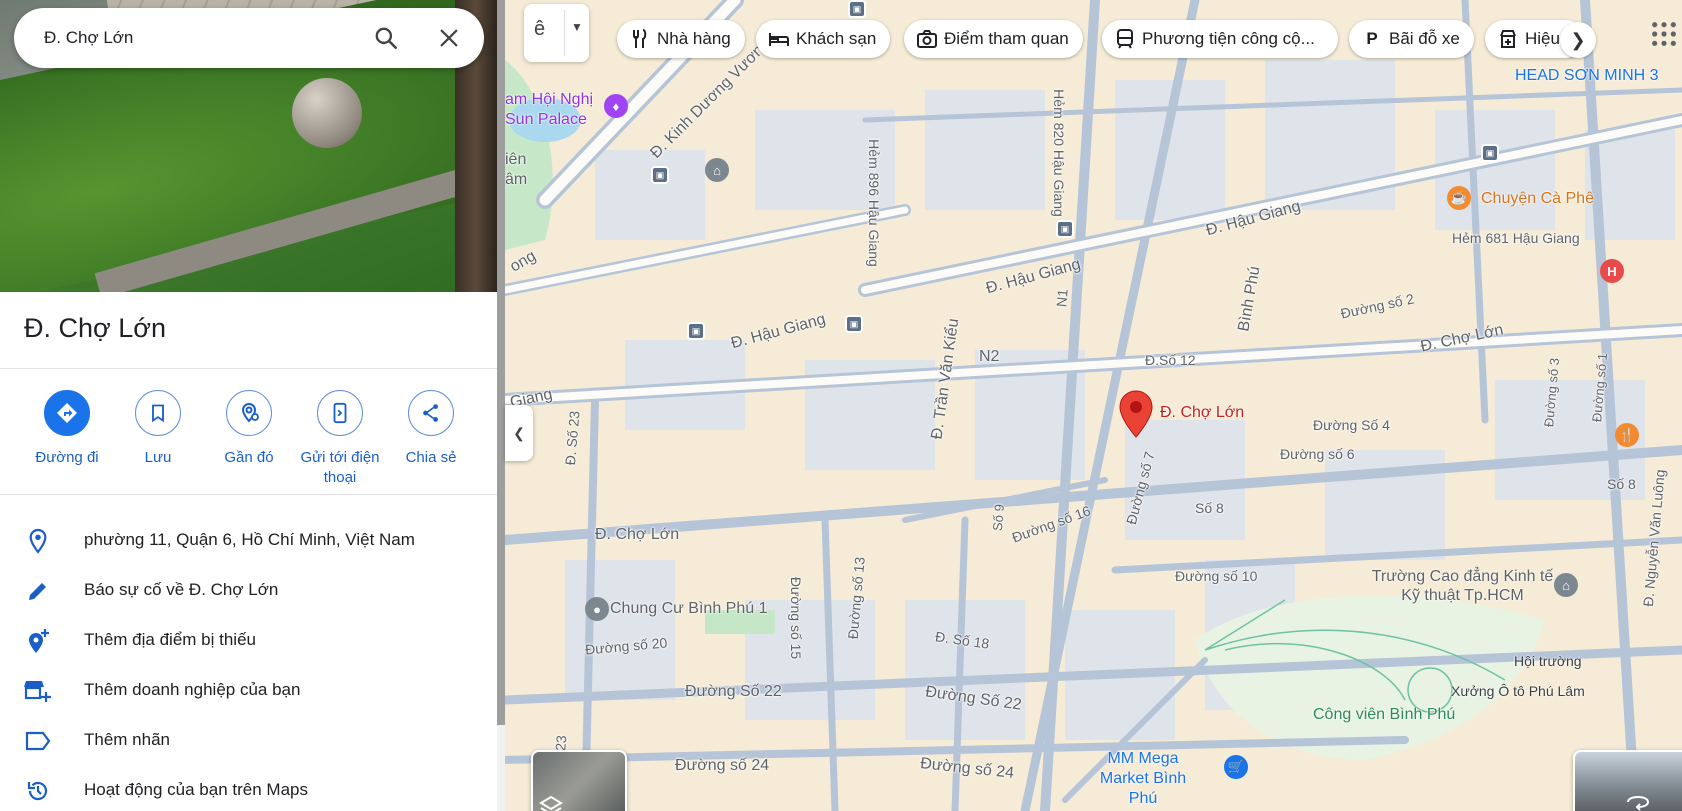 Image resolution: width=1682 pixels, height=811 pixels. I want to click on search-box: Đ. Chợ Lớn, so click(249, 38).